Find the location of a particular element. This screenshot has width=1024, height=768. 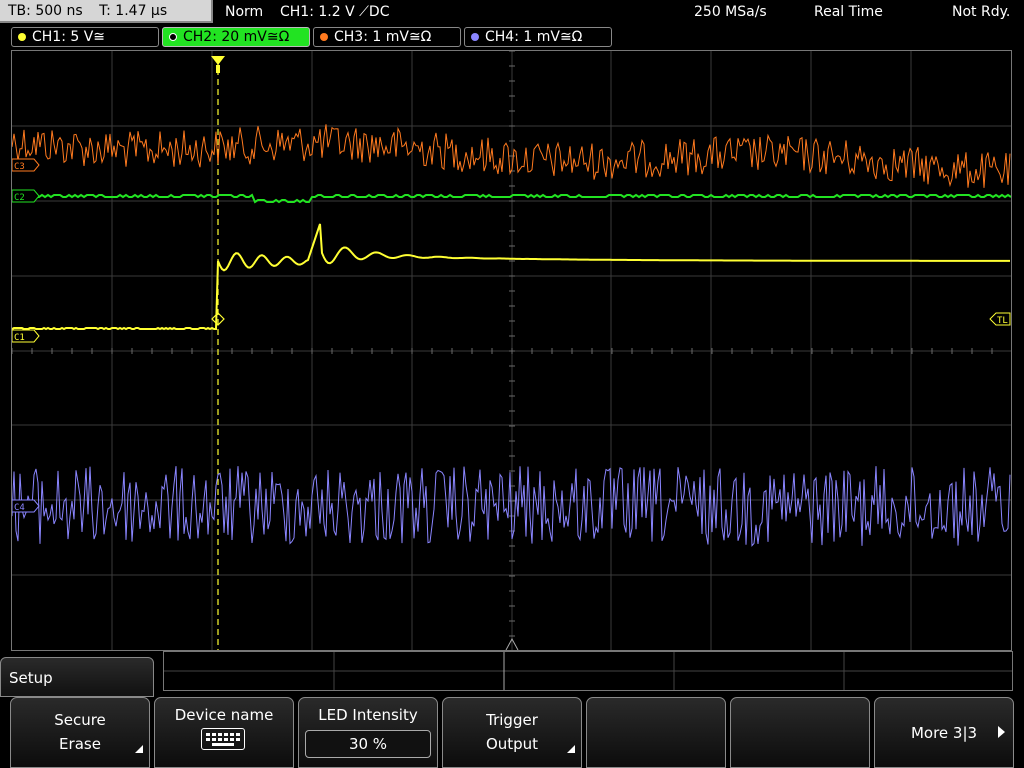

ch1-offset-marker: C1 is located at coordinates (26, 336).